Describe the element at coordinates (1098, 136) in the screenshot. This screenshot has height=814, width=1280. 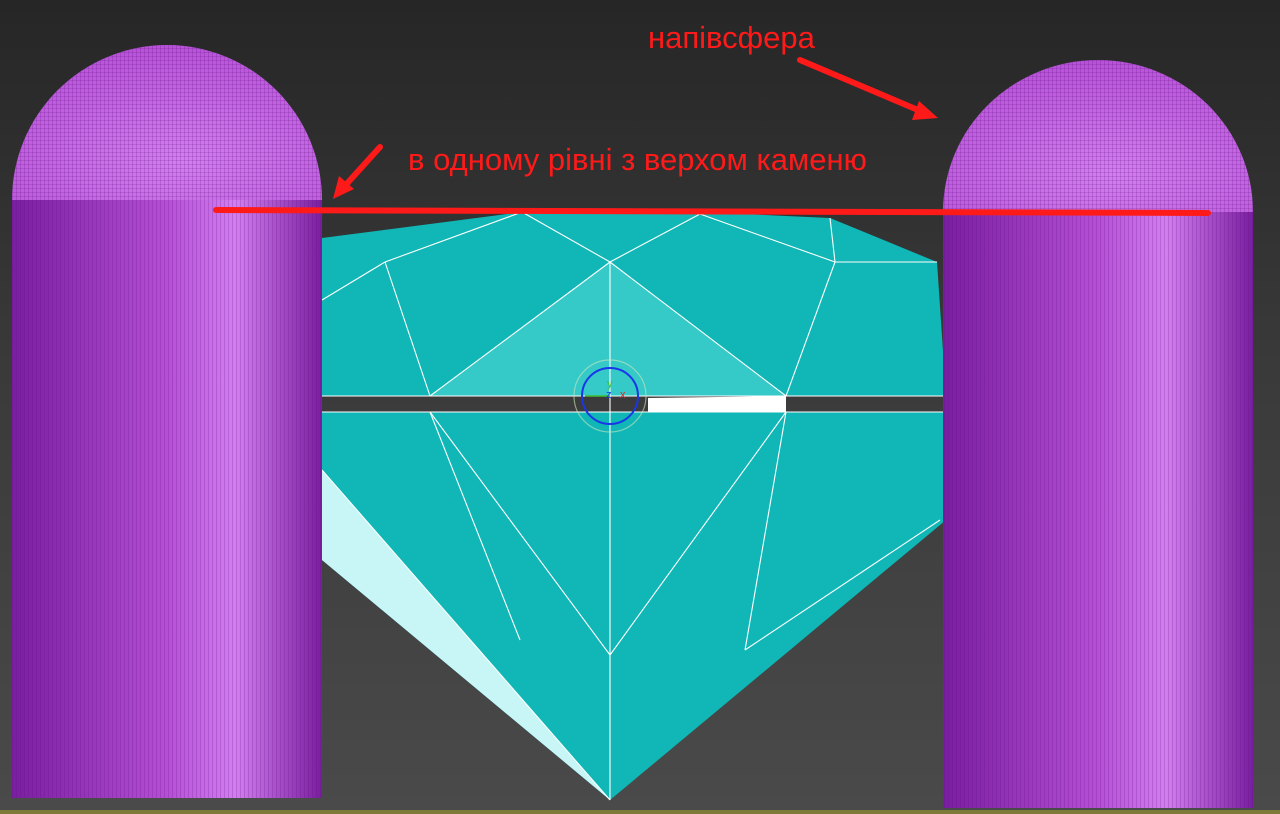
I see `right-prong-cap-mesh` at that location.